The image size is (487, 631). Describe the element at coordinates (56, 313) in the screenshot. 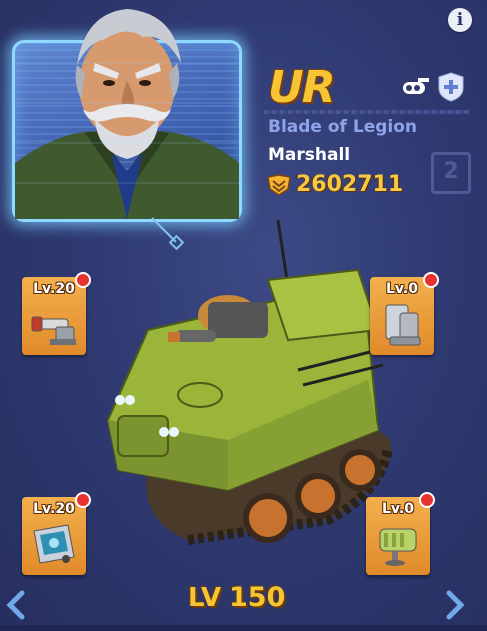

I see `equip-slot-top-left: Lv.20` at that location.